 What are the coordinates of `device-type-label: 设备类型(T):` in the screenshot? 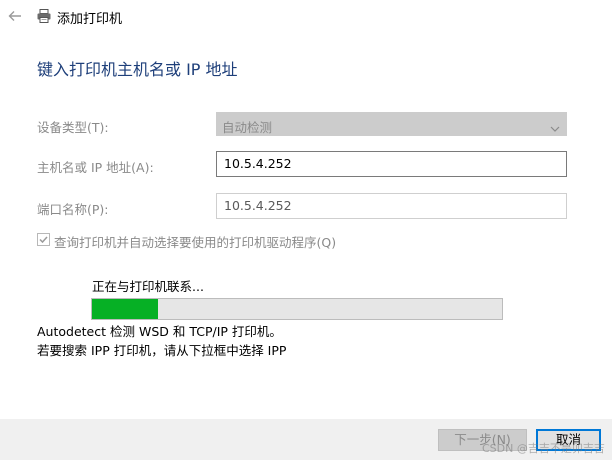 It's located at (73, 127).